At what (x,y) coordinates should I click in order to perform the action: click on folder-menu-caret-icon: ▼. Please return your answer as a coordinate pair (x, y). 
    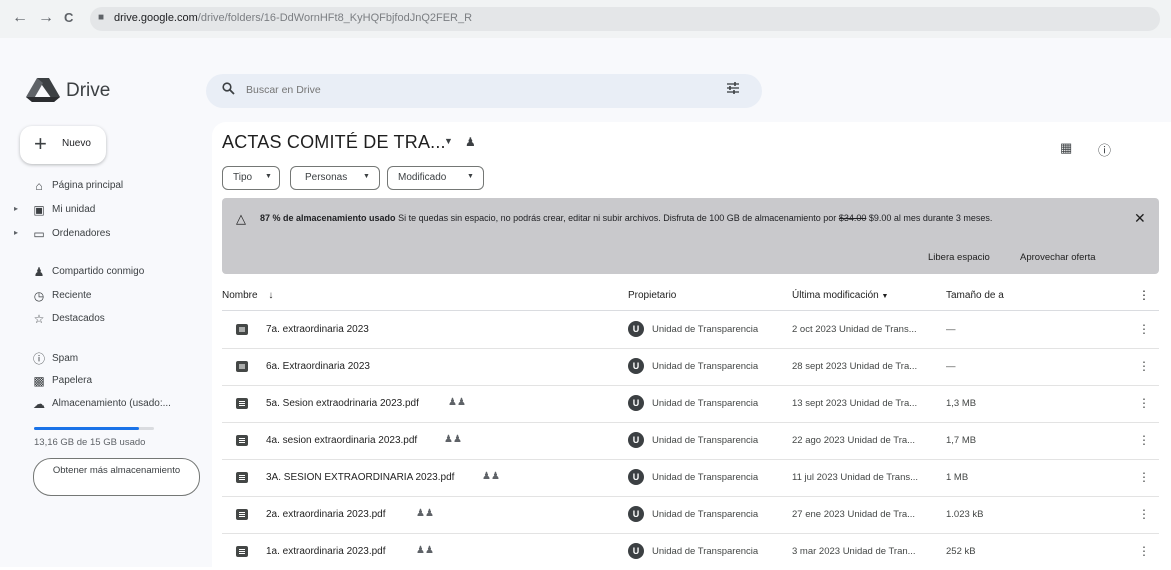
    Looking at the image, I should click on (448, 141).